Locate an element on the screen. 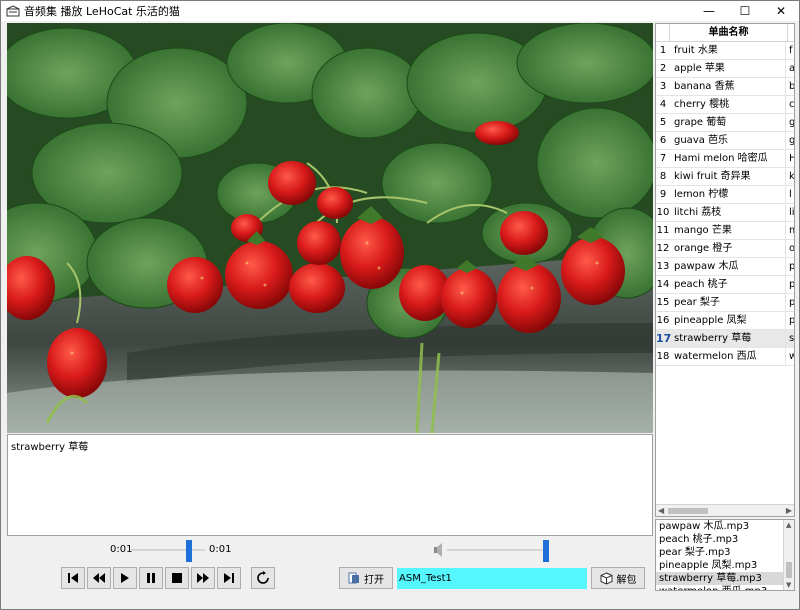 The height and width of the screenshot is (610, 800). playlist-row: 17 strawberry 草莓 s is located at coordinates (725, 339).